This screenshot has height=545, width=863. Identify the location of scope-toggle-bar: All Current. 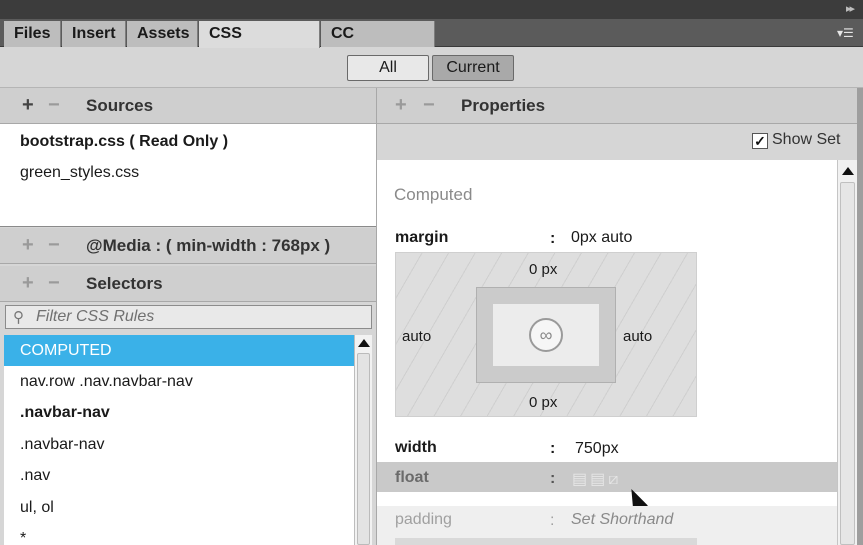
(431, 68).